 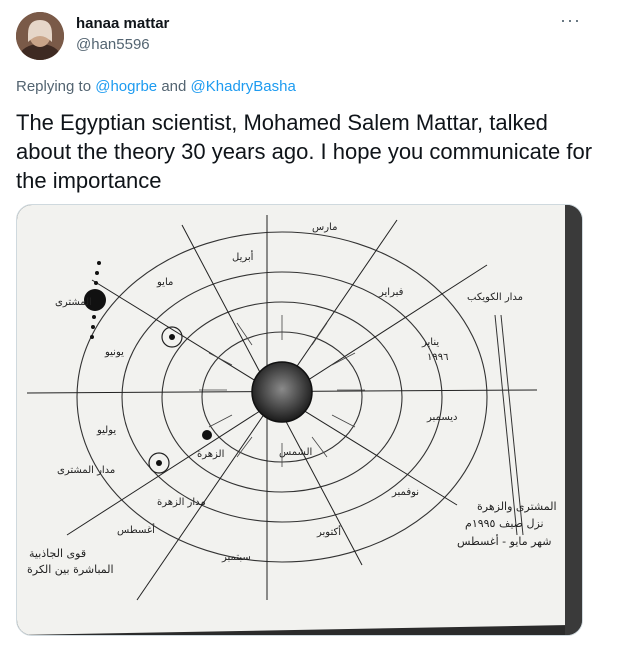 What do you see at coordinates (282, 392) in the screenshot?
I see `sun` at bounding box center [282, 392].